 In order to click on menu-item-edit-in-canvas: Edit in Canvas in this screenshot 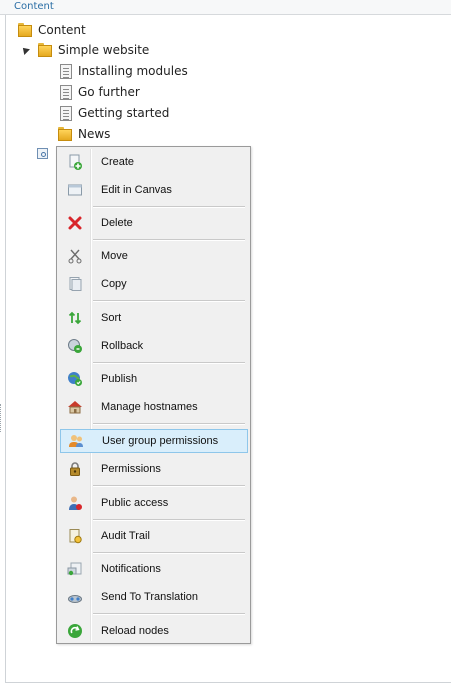, I will do `click(154, 190)`.